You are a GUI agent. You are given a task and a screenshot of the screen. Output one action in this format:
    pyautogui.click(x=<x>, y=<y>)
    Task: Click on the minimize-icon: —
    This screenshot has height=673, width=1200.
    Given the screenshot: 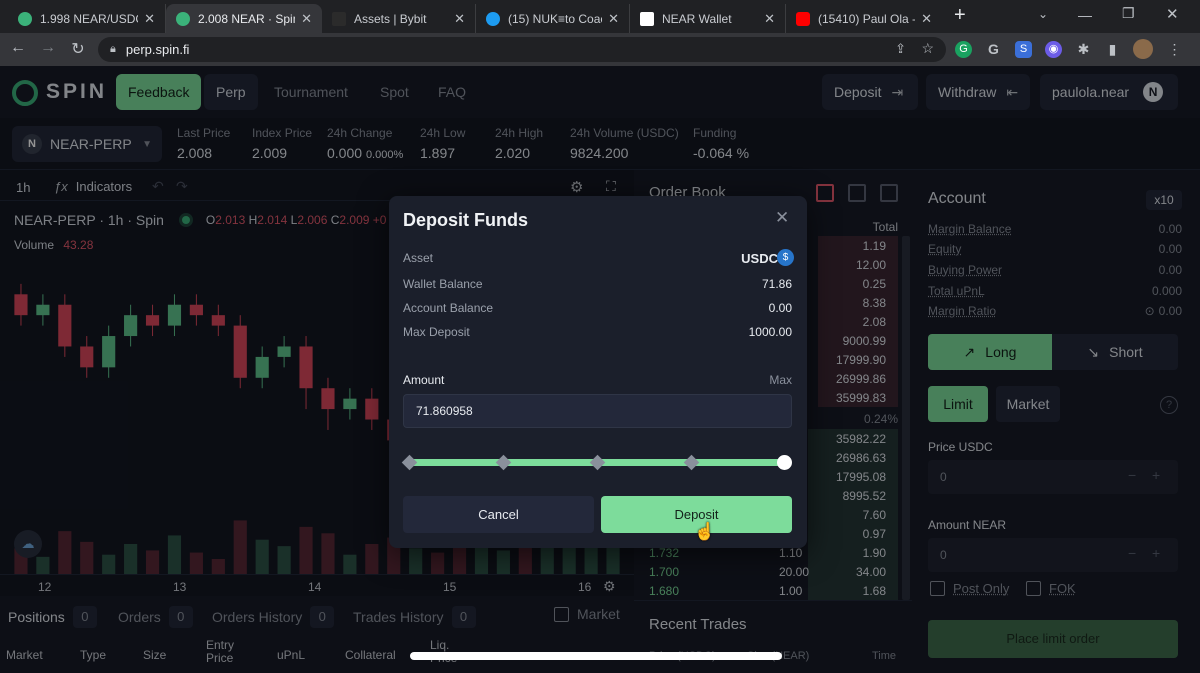 What is the action you would take?
    pyautogui.click(x=1085, y=15)
    